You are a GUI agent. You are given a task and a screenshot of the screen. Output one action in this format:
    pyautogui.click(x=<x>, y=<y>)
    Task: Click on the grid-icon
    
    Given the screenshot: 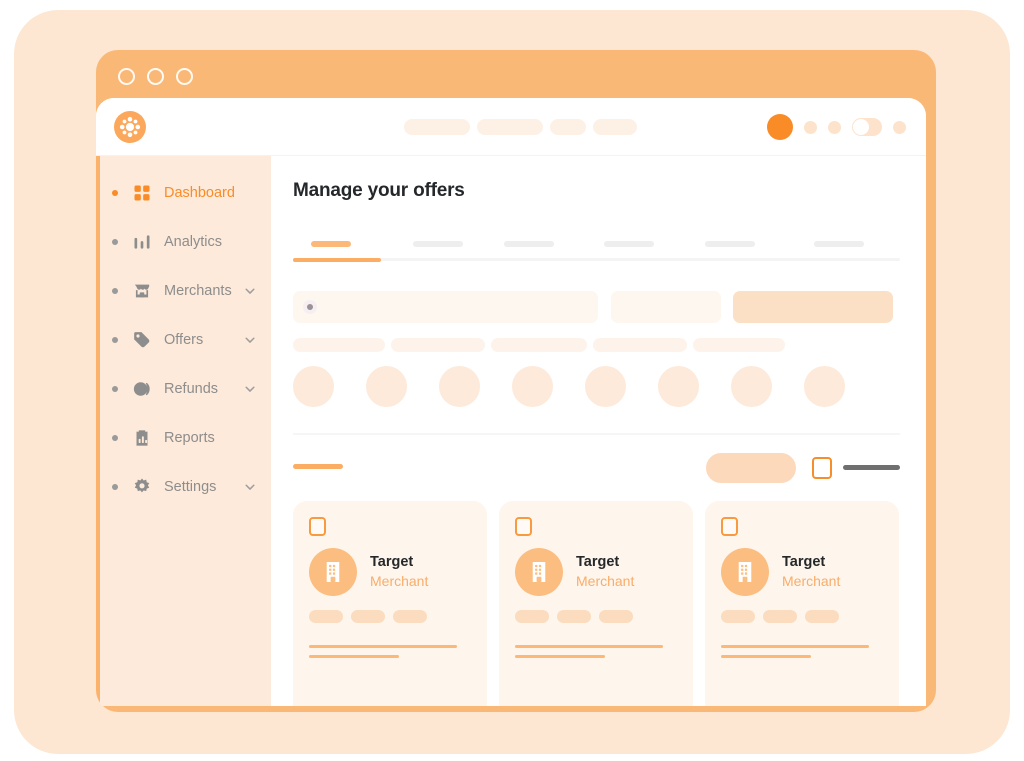 What is the action you would take?
    pyautogui.click(x=142, y=193)
    